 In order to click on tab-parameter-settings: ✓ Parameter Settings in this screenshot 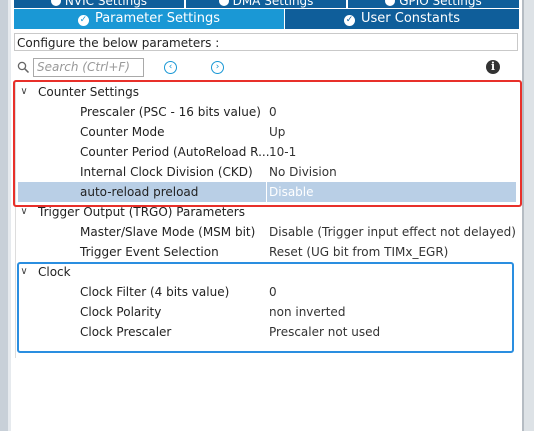, I will do `click(149, 19)`.